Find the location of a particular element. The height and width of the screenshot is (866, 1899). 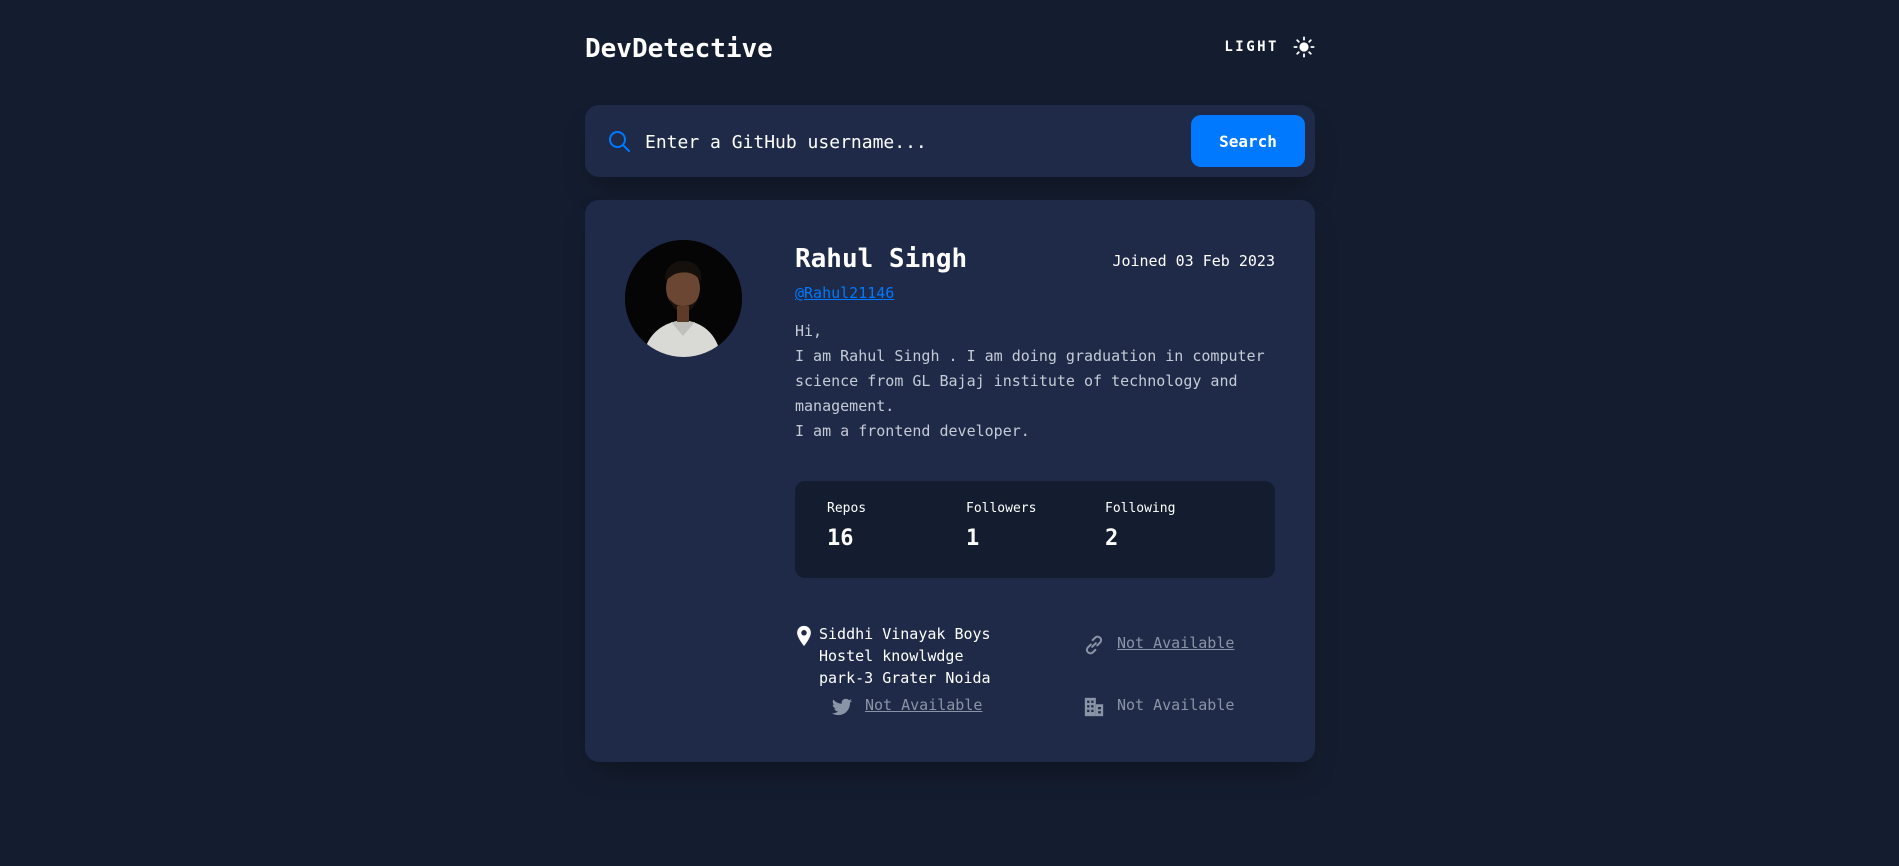

header: DevDetective LIGHT is located at coordinates (950, 50).